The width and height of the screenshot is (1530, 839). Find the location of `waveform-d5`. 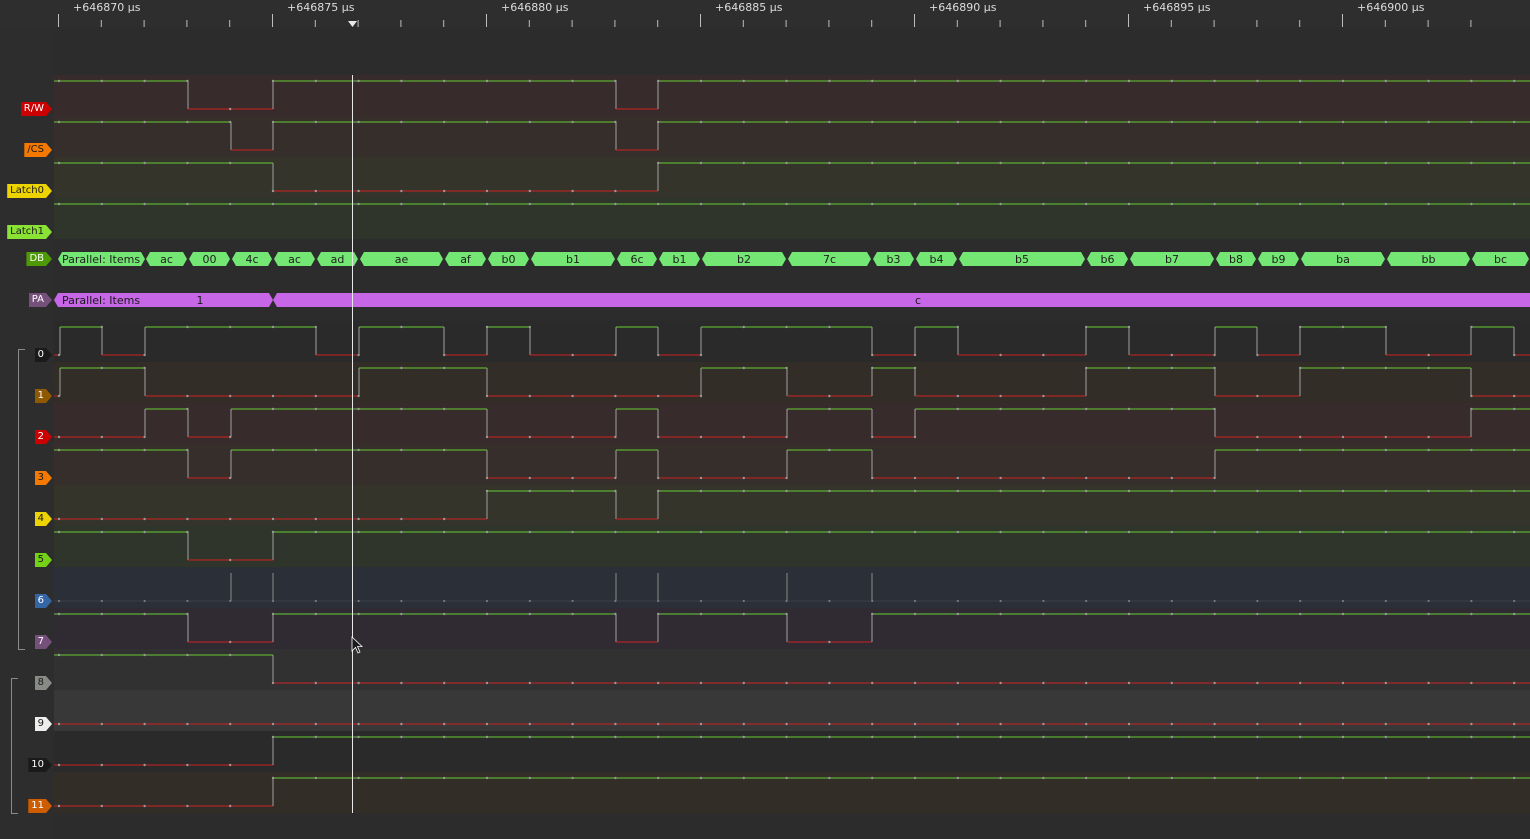

waveform-d5 is located at coordinates (792, 546).